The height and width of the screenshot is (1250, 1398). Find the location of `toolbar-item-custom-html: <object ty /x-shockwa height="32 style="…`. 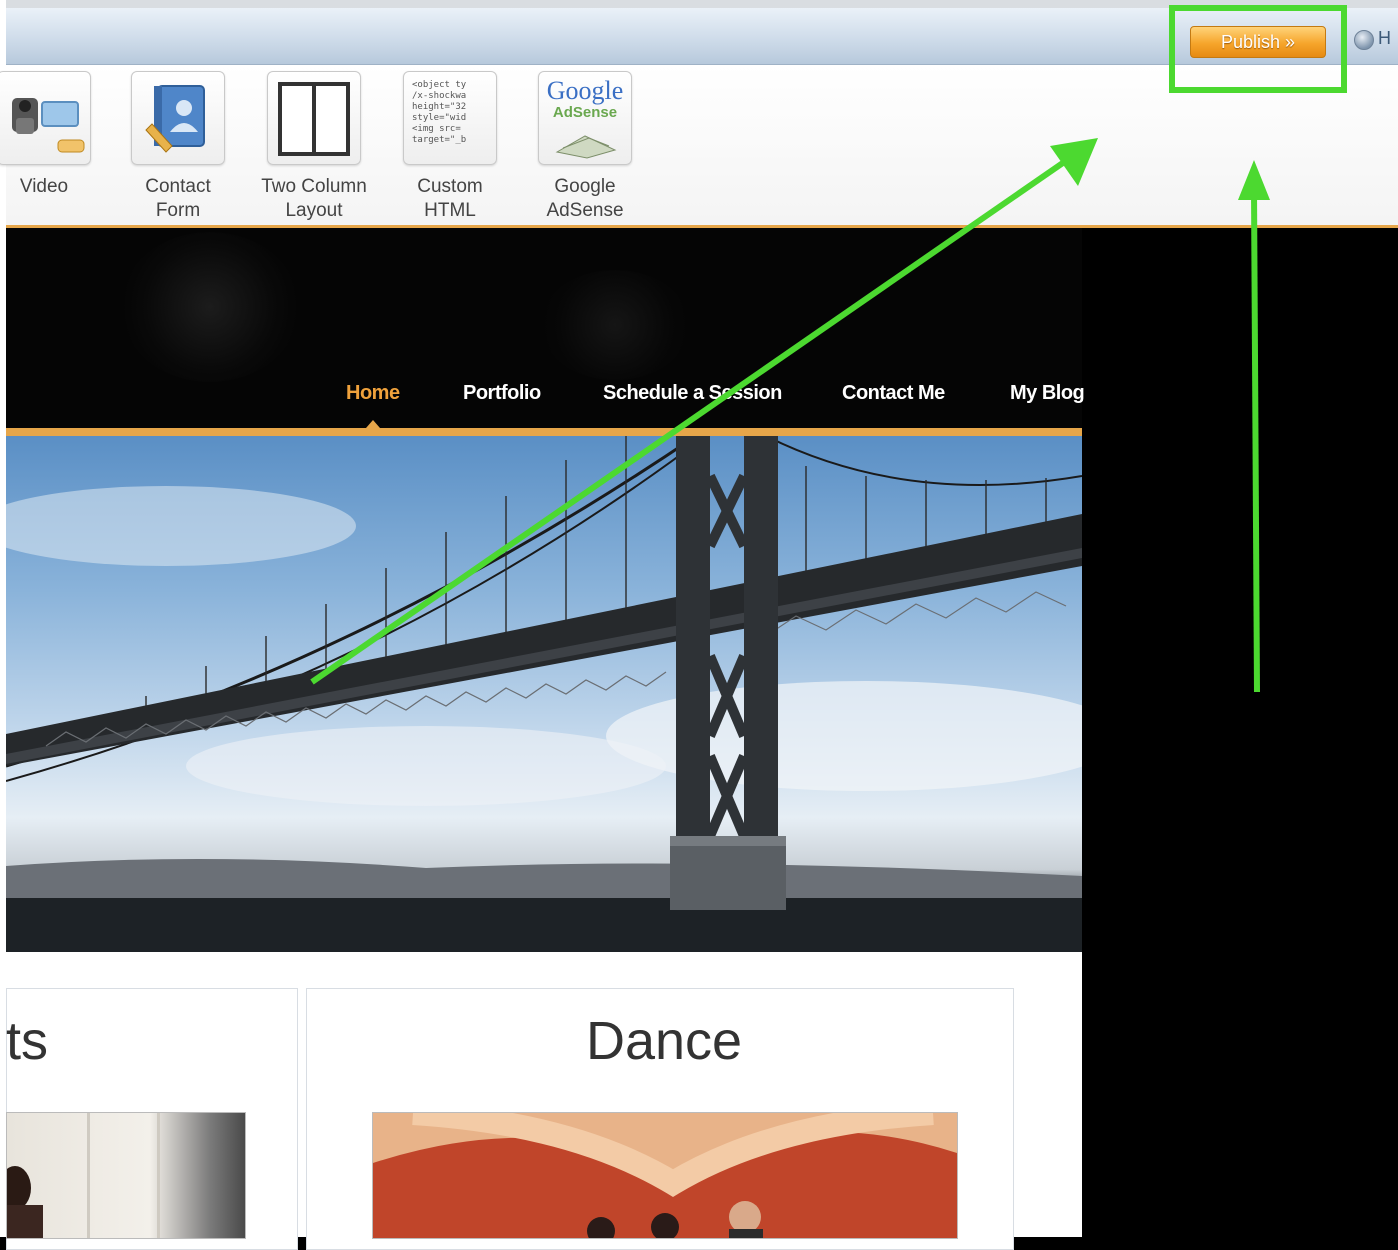

toolbar-item-custom-html: <object ty /x-shockwa height="32 style="… is located at coordinates (450, 147).